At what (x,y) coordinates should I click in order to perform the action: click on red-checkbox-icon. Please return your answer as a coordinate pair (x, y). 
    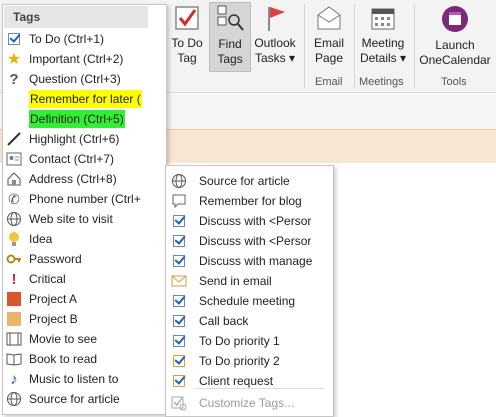
    Looking at the image, I should click on (187, 18).